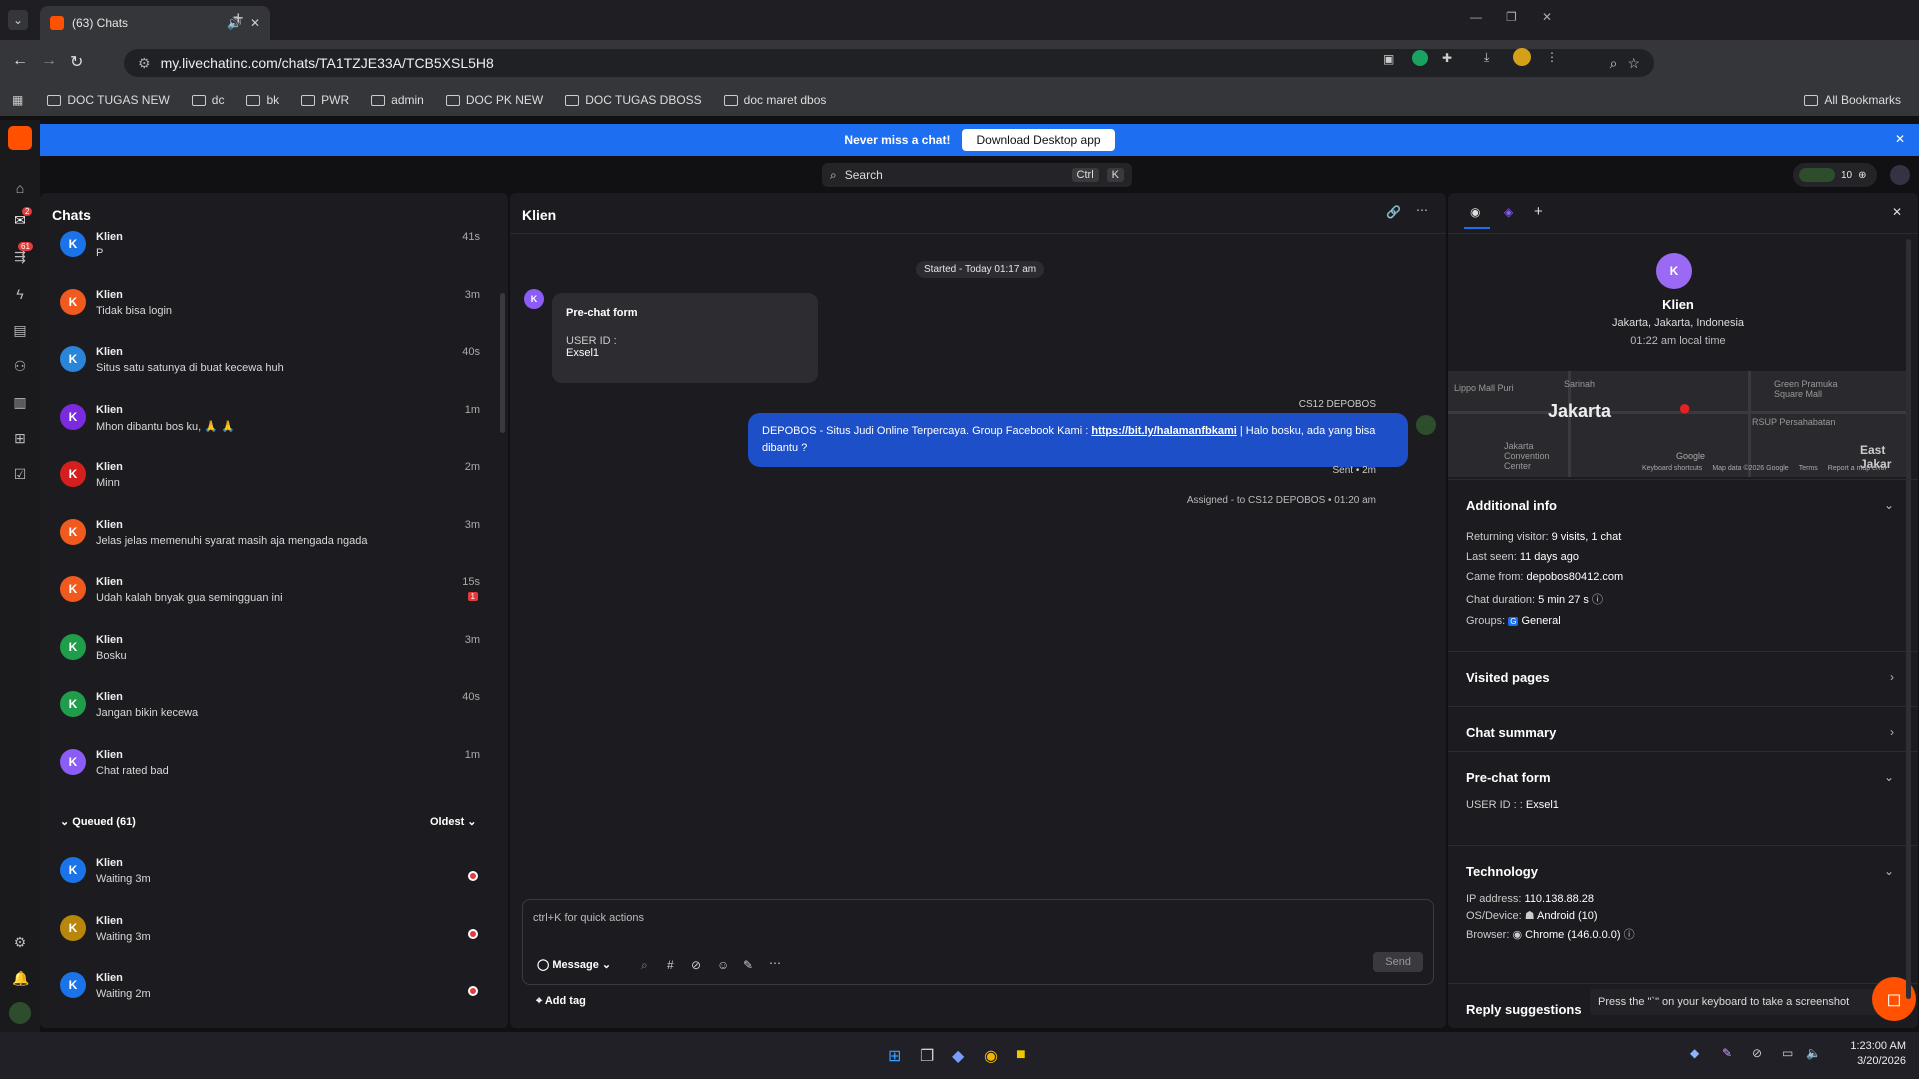  Describe the element at coordinates (894, 1056) in the screenshot. I see `start-icon: ⊞` at that location.